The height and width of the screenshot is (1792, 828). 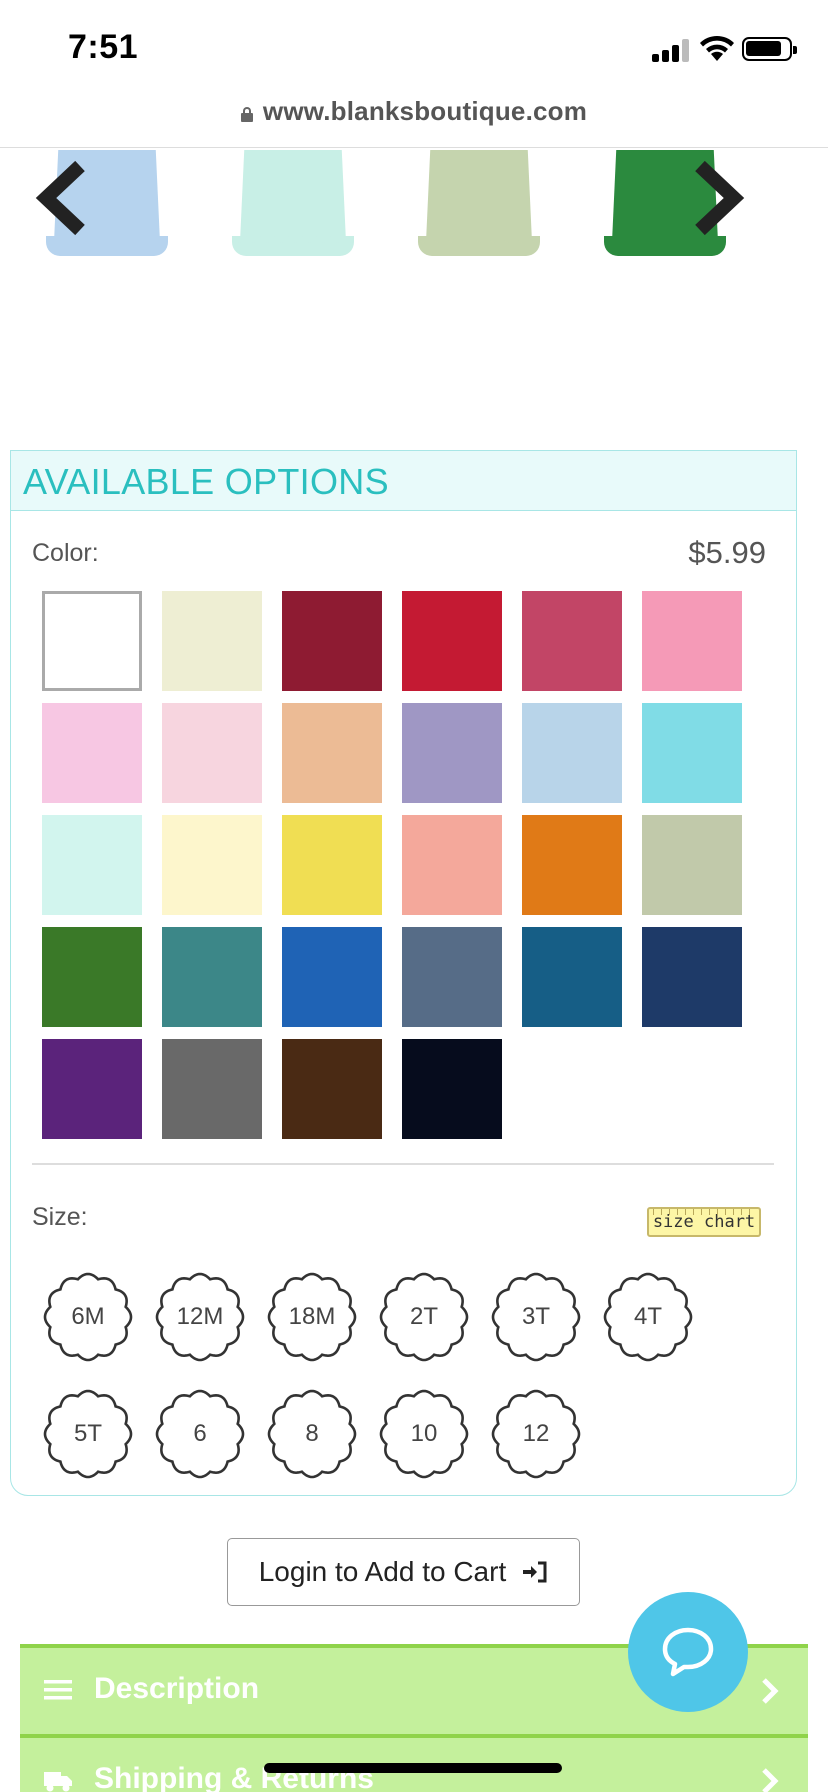 I want to click on address-bar: www.blanksboutique.com, so click(x=414, y=118).